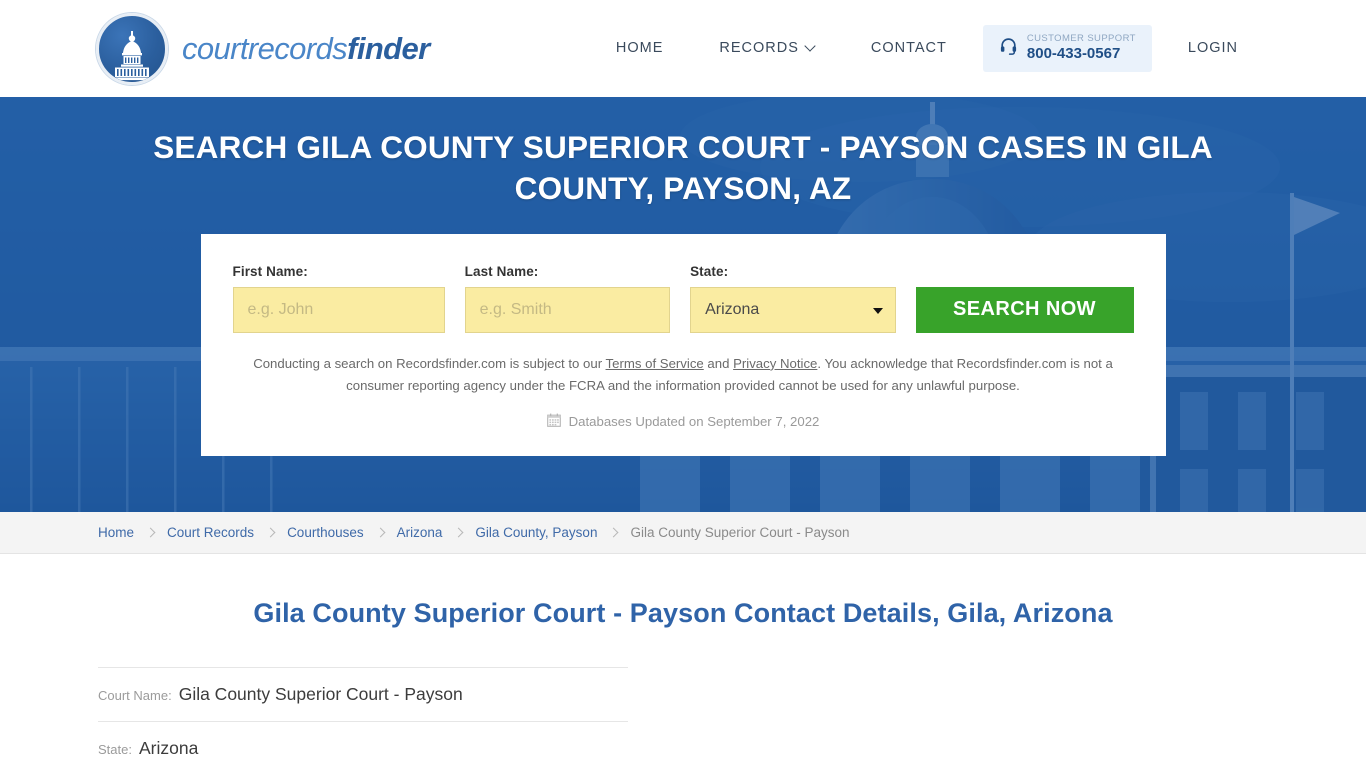 The width and height of the screenshot is (1366, 768). What do you see at coordinates (553, 421) in the screenshot?
I see `calendar-icon` at bounding box center [553, 421].